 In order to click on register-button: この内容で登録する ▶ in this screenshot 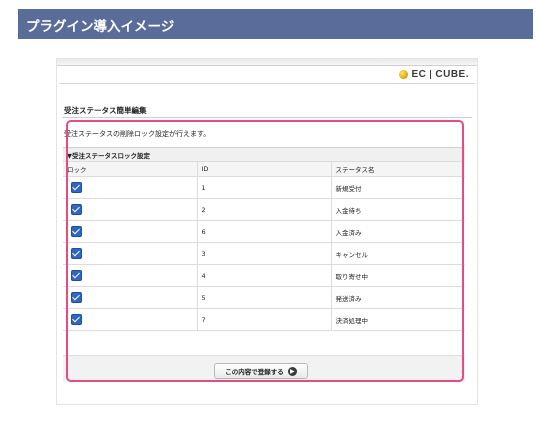, I will do `click(261, 371)`.